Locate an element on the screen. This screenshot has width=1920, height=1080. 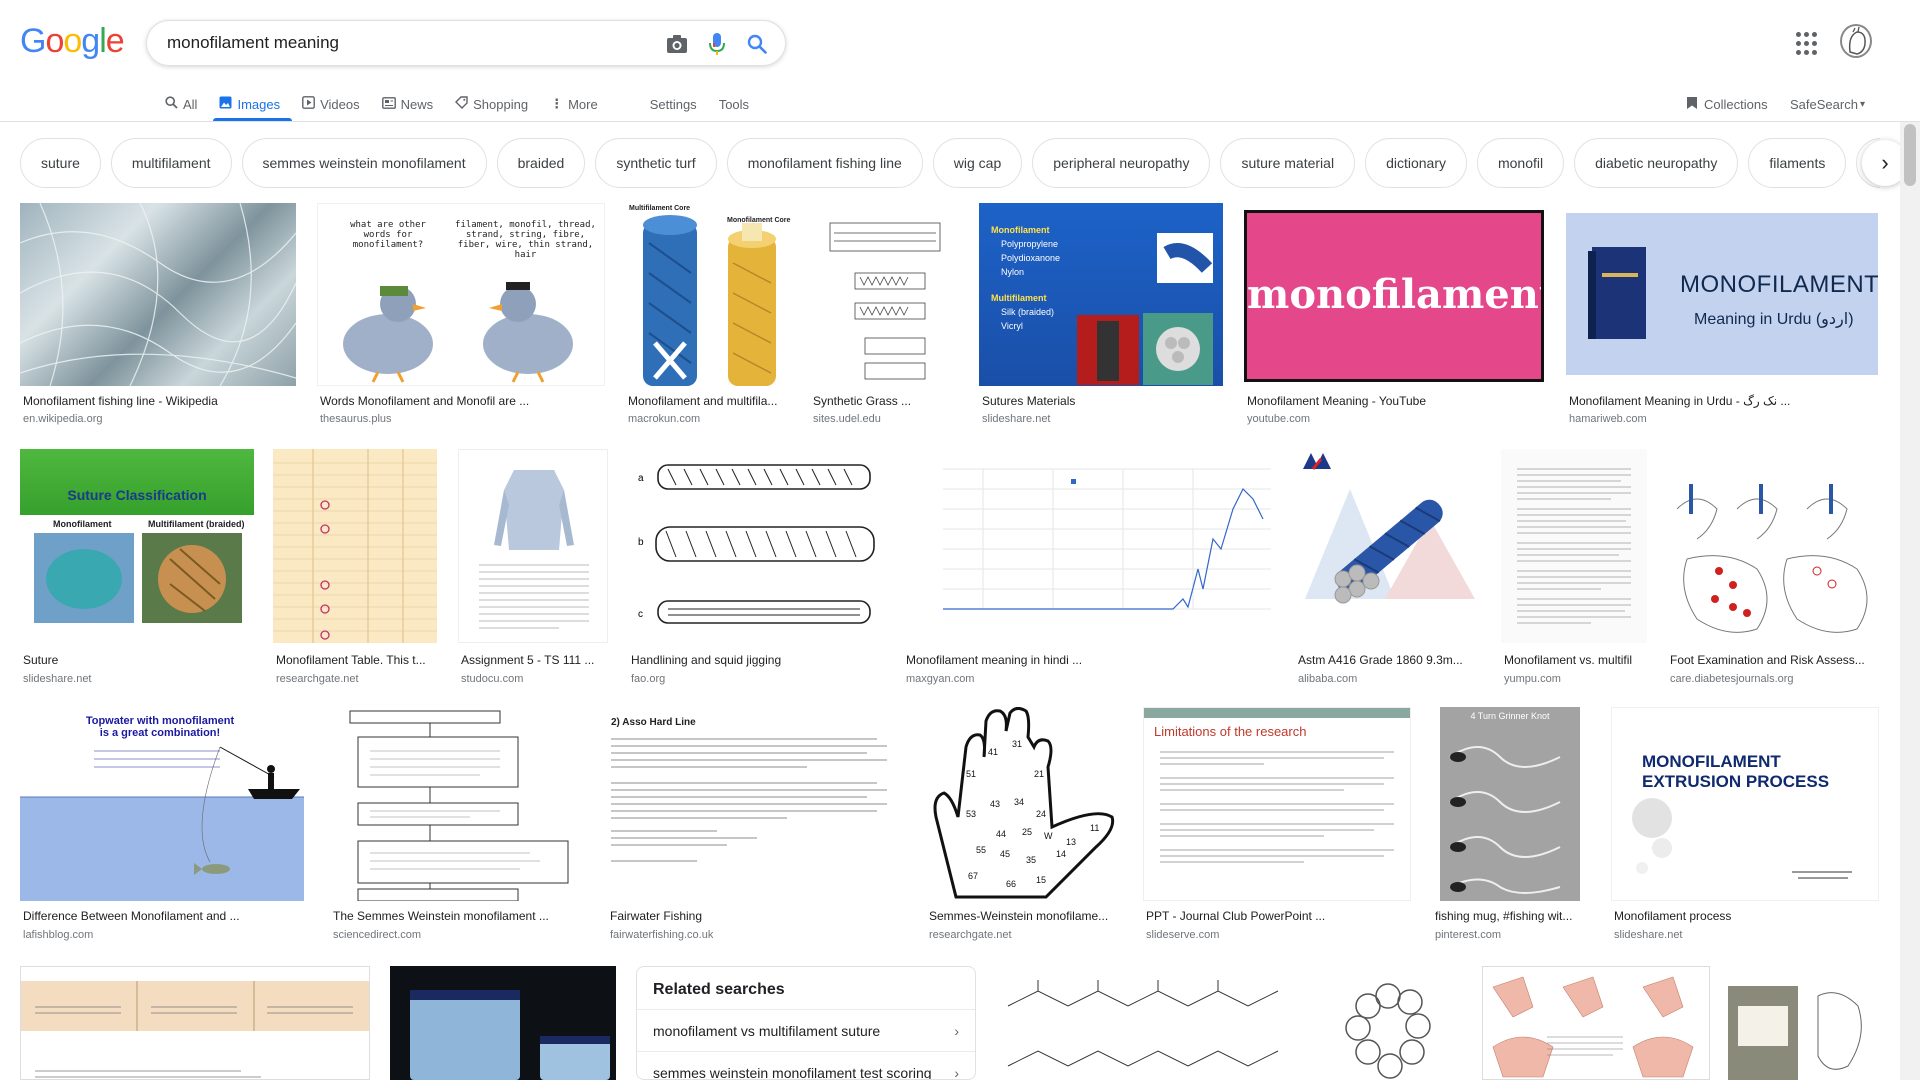
image-result: Monofilament vs. multifil yumpu.com is located at coordinates (1574, 570).